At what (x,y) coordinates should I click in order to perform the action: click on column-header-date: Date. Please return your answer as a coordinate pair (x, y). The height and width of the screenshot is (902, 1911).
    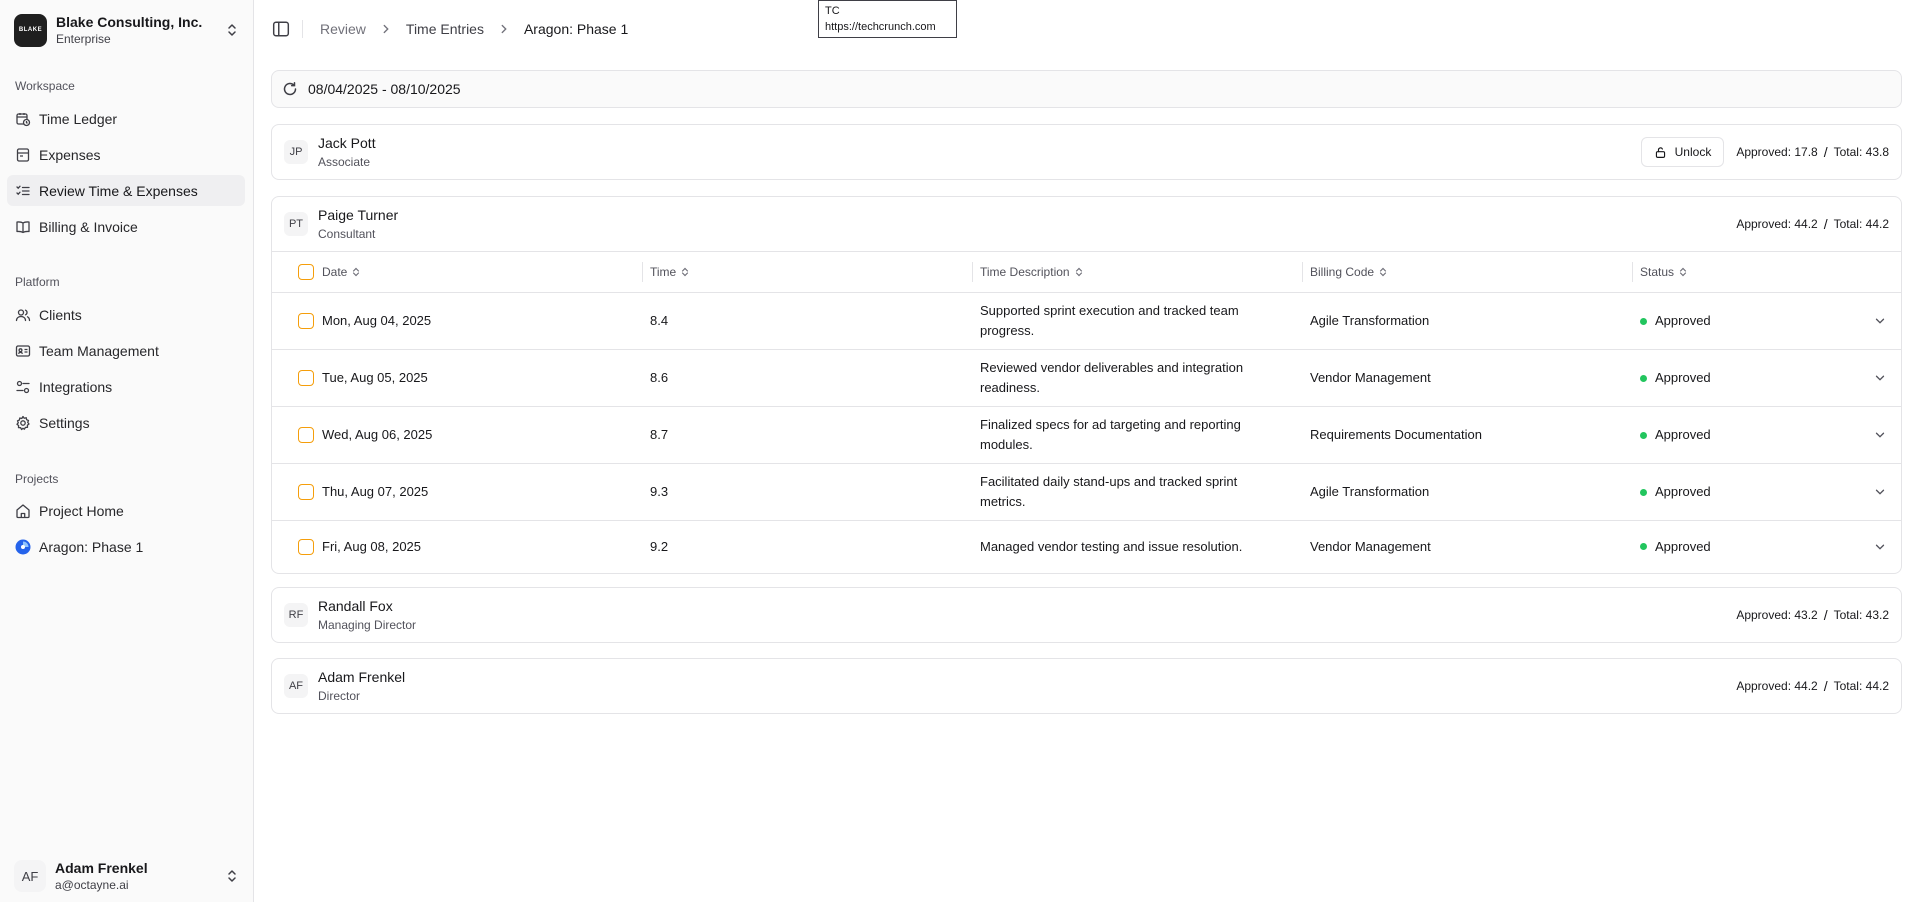
    Looking at the image, I should click on (478, 272).